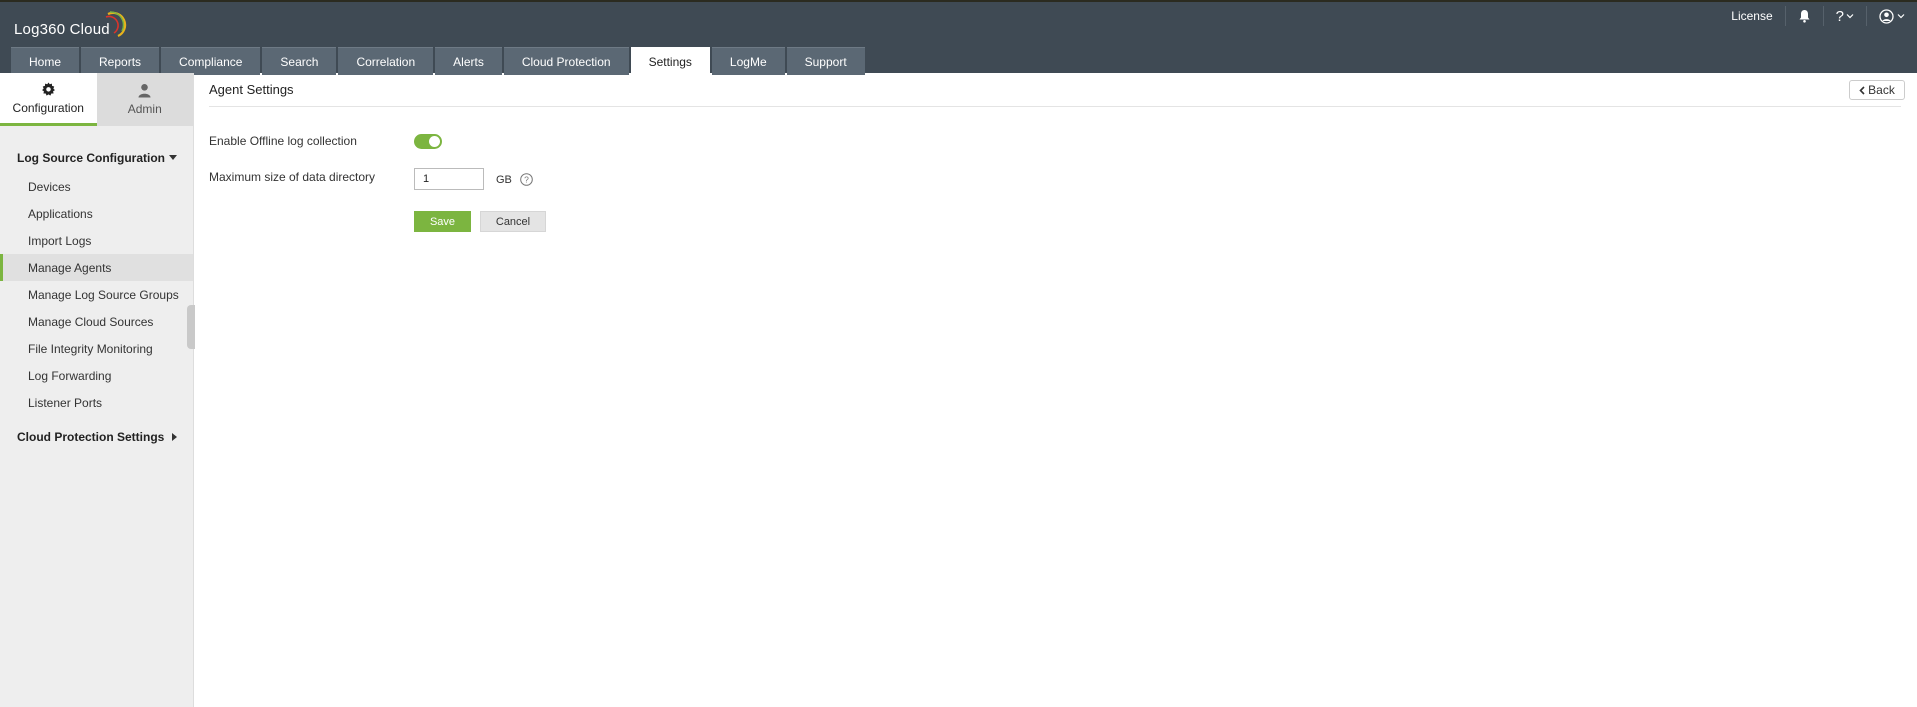 Image resolution: width=1917 pixels, height=707 pixels. What do you see at coordinates (96, 213) in the screenshot?
I see `sidebar-item-applications: Applications` at bounding box center [96, 213].